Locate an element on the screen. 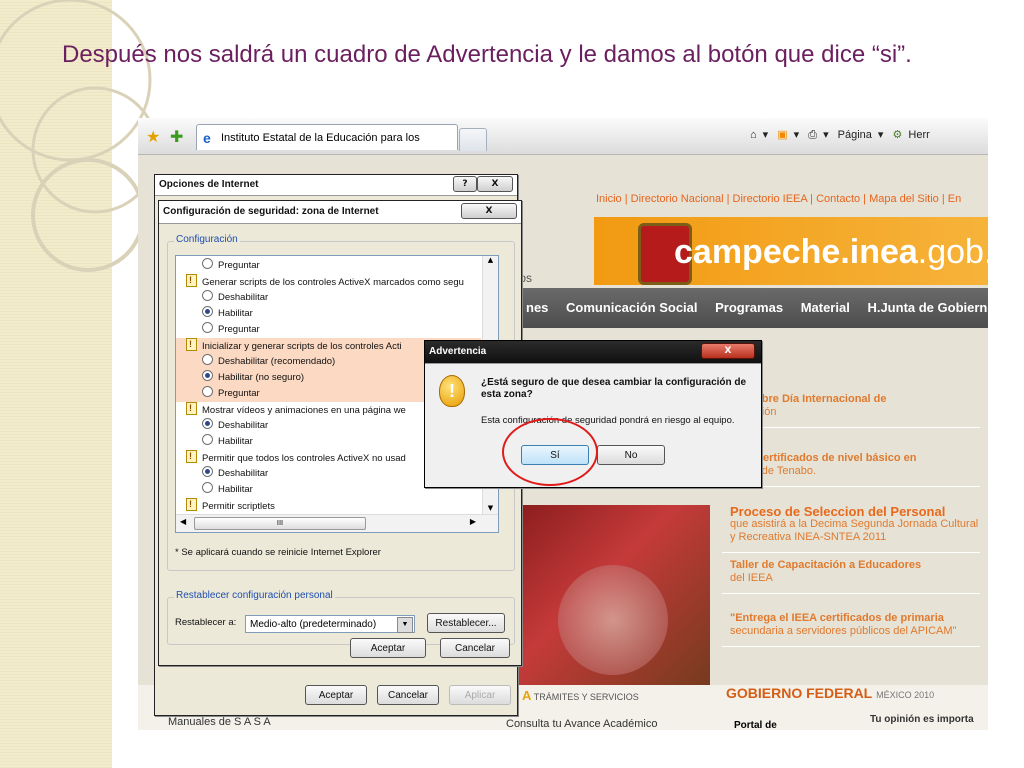 The width and height of the screenshot is (1024, 768). horizontal-scrollbar: ◀ III ▶ is located at coordinates (337, 523).